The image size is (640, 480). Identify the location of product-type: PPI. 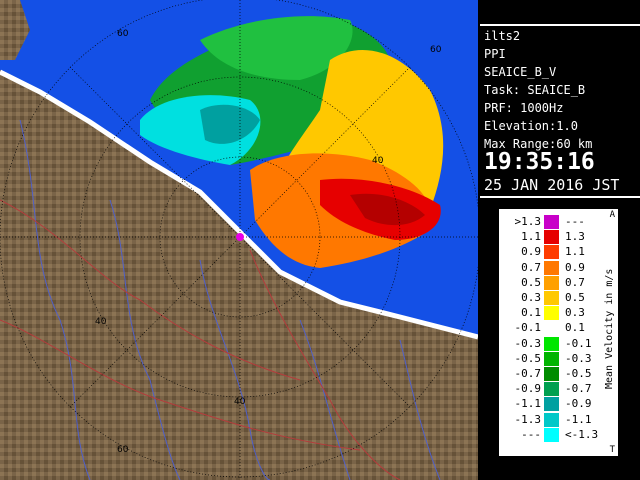
(495, 54).